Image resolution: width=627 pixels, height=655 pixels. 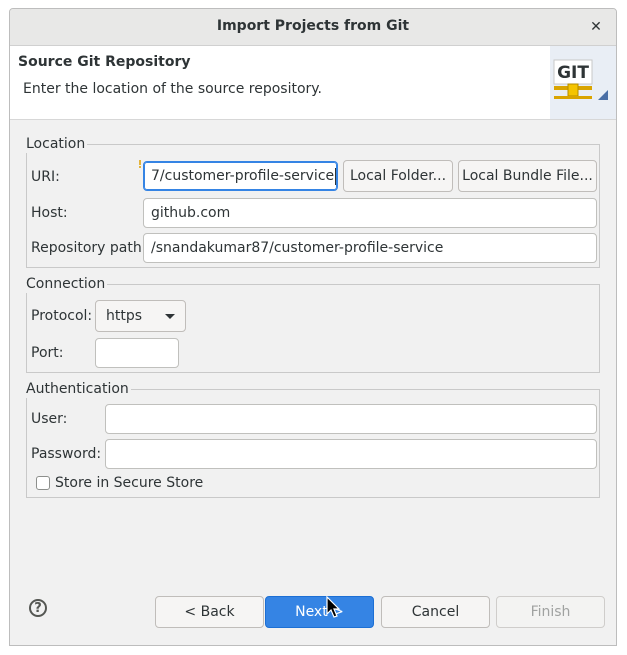 I want to click on host-input: github.com, so click(x=370, y=213).